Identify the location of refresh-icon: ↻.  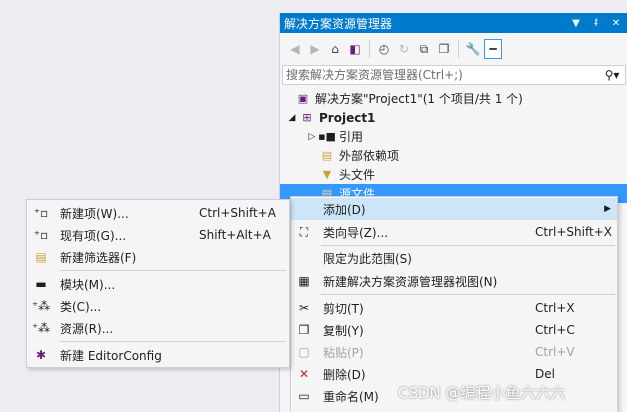
(404, 49).